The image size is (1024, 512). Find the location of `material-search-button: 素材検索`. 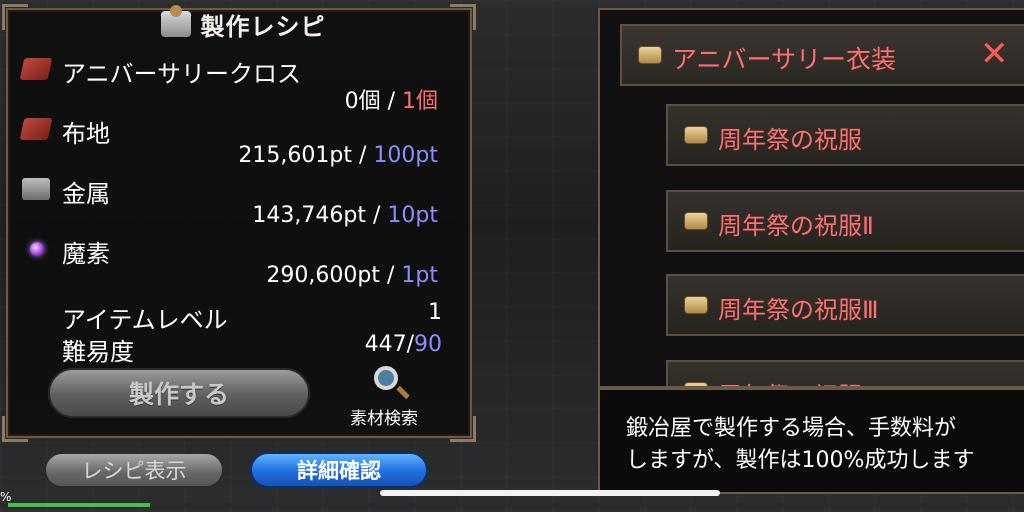

material-search-button: 素材検索 is located at coordinates (393, 396).